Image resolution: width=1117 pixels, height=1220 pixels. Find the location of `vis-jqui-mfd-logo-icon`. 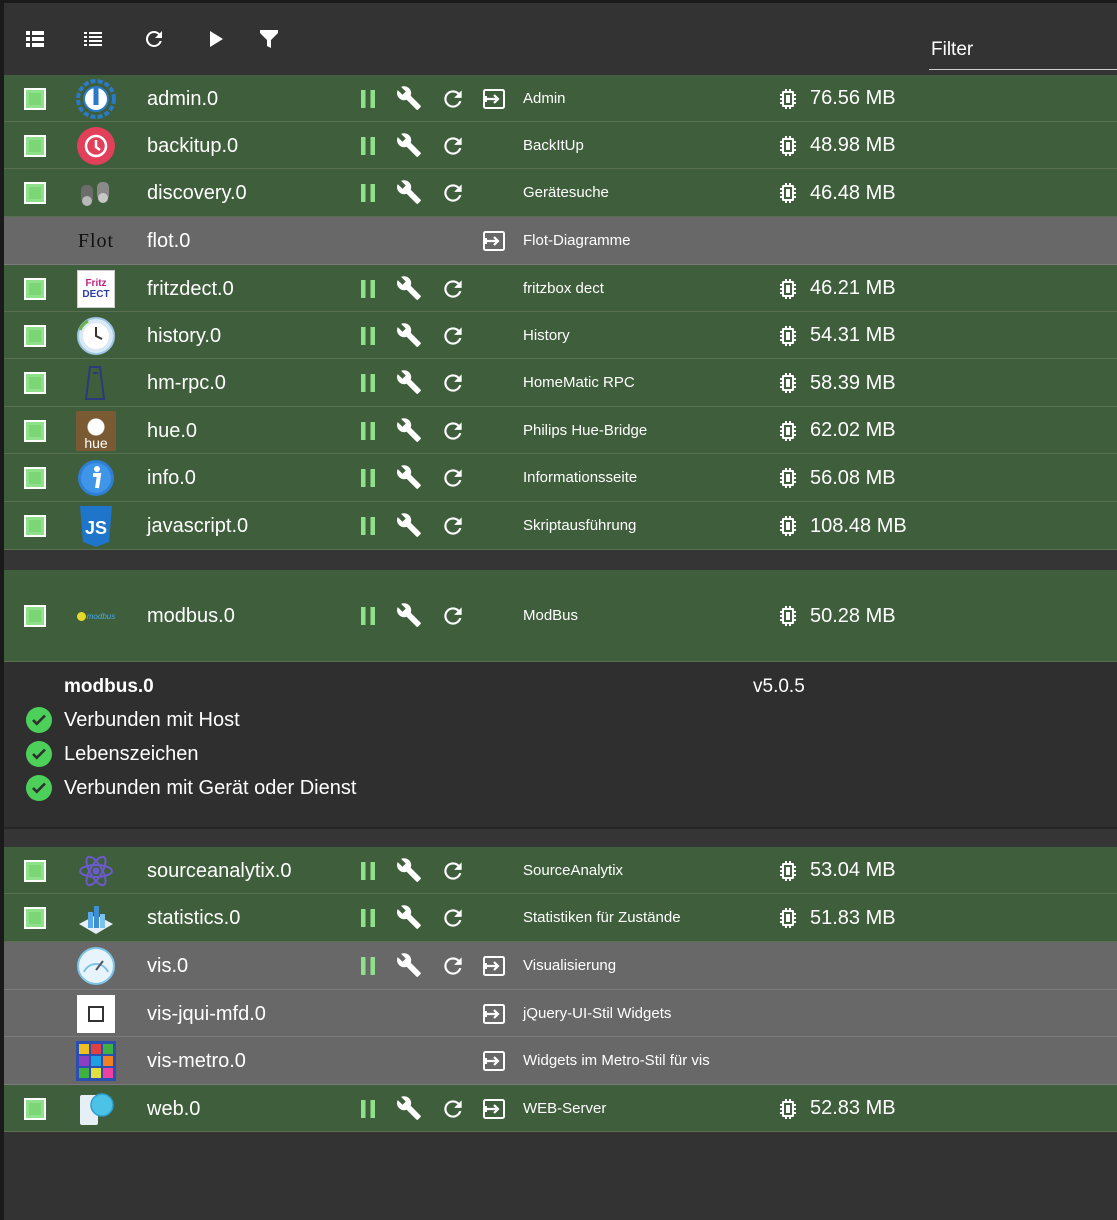

vis-jqui-mfd-logo-icon is located at coordinates (96, 1014).